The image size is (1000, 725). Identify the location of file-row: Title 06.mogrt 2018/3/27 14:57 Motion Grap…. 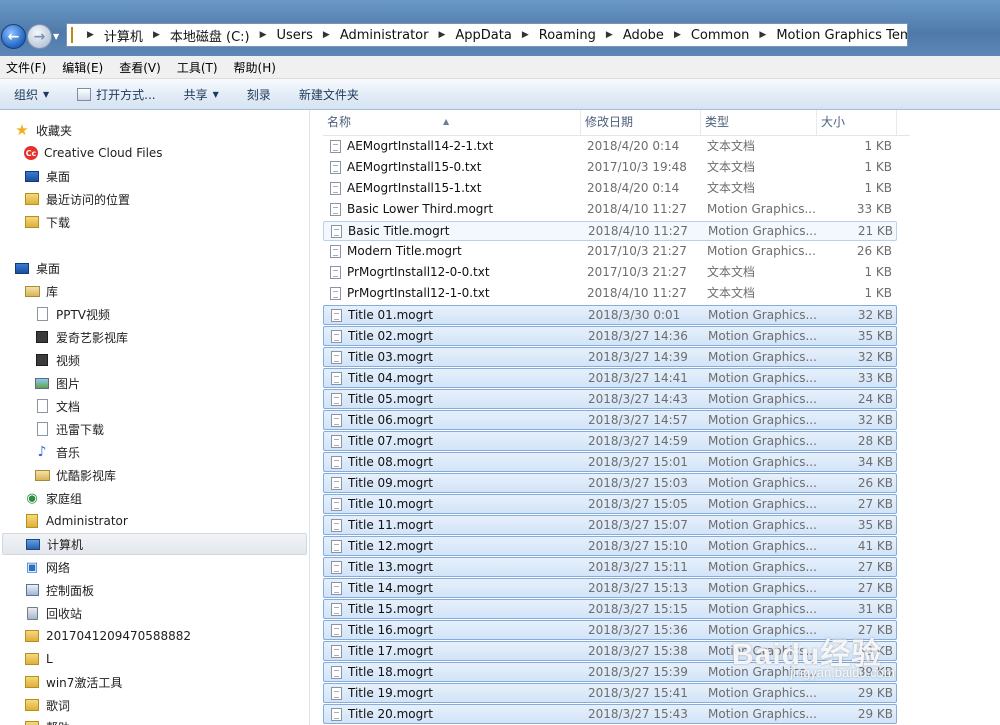
(610, 420).